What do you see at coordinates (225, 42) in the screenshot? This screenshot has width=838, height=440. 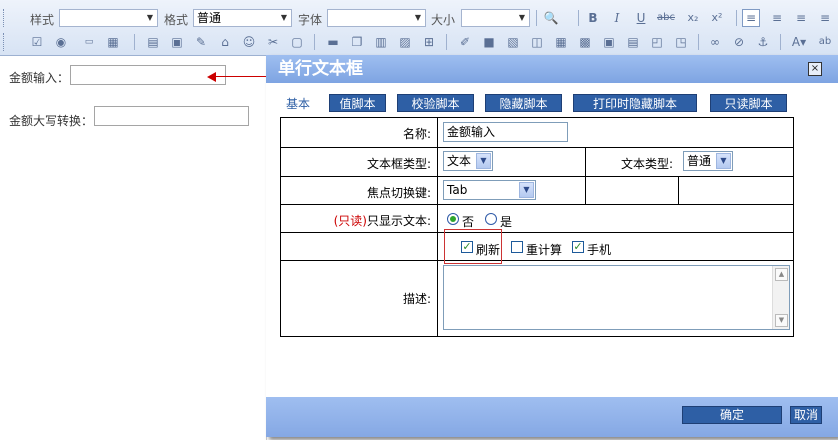 I see `bank-icon: ⌂` at bounding box center [225, 42].